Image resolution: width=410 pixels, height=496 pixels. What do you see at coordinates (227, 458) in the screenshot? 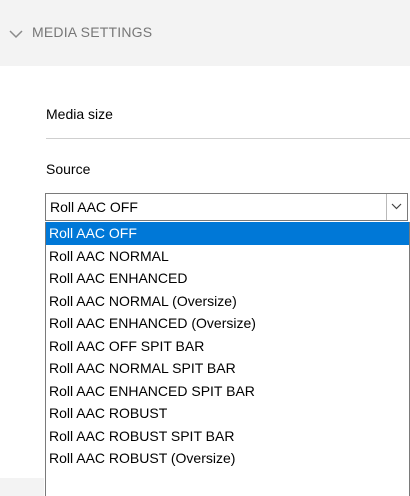
I see `source-option: Roll AAC ROBUST (Oversize)` at bounding box center [227, 458].